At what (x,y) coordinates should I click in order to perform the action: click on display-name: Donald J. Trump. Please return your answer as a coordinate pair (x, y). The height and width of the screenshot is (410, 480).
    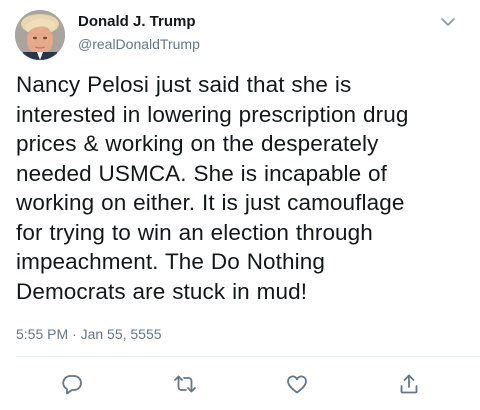
    Looking at the image, I should click on (137, 21).